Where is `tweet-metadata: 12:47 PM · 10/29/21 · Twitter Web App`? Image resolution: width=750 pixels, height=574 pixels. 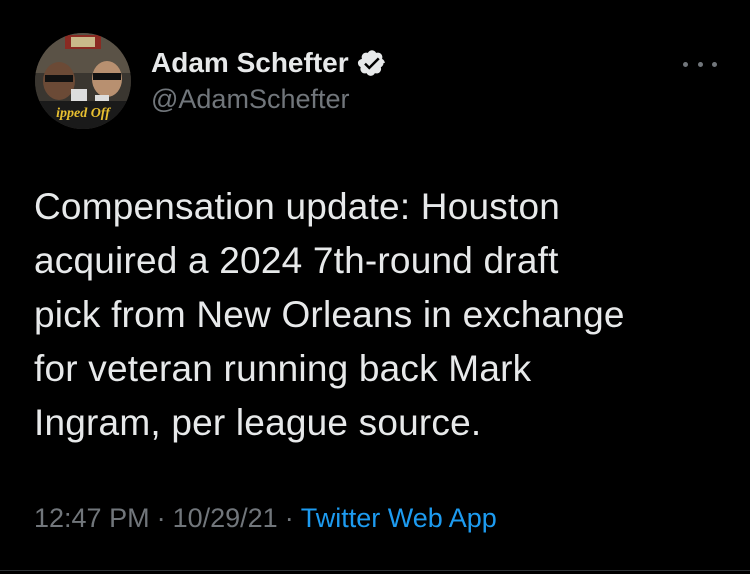 tweet-metadata: 12:47 PM · 10/29/21 · Twitter Web App is located at coordinates (265, 518).